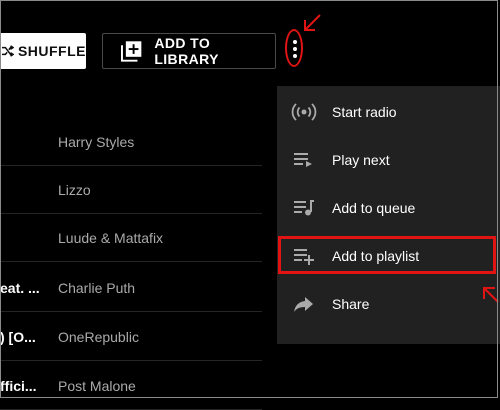  I want to click on track-artist: Luude & Mattafix, so click(110, 238).